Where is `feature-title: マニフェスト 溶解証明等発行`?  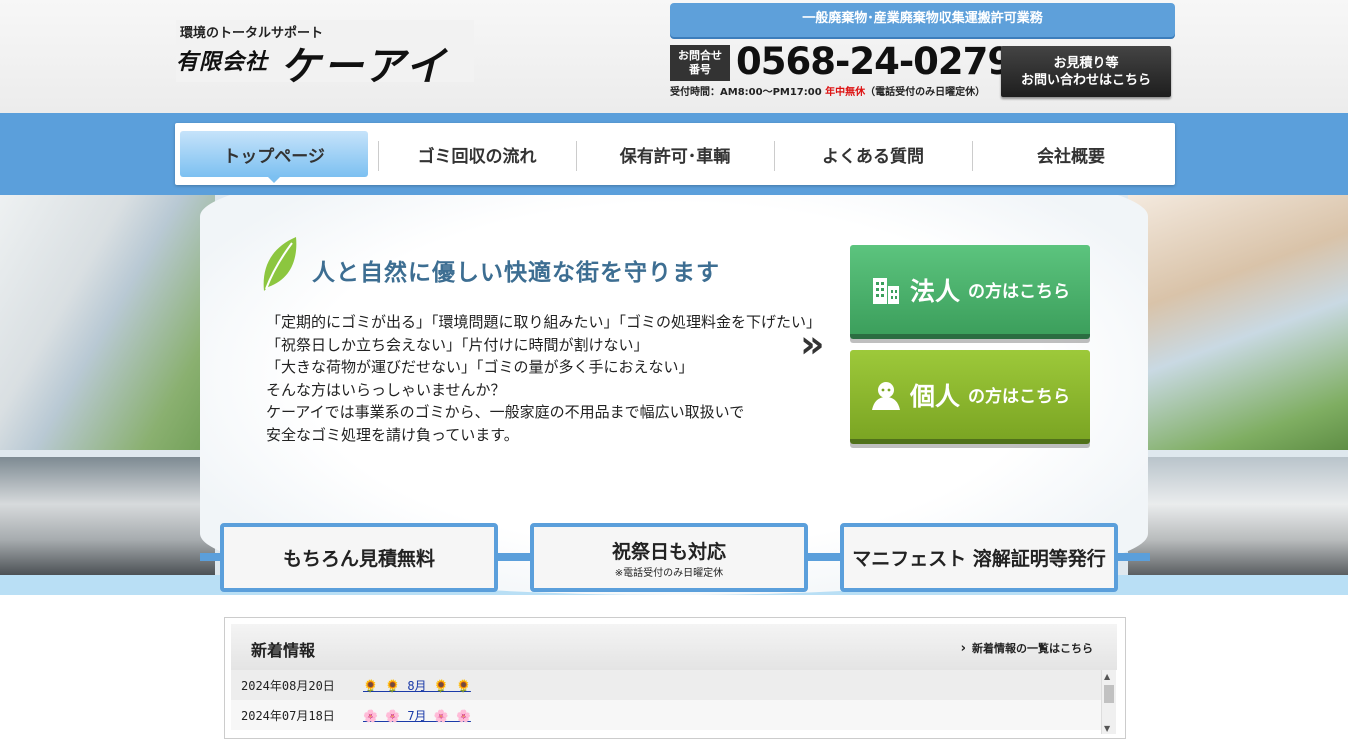 feature-title: マニフェスト 溶解証明等発行 is located at coordinates (979, 559).